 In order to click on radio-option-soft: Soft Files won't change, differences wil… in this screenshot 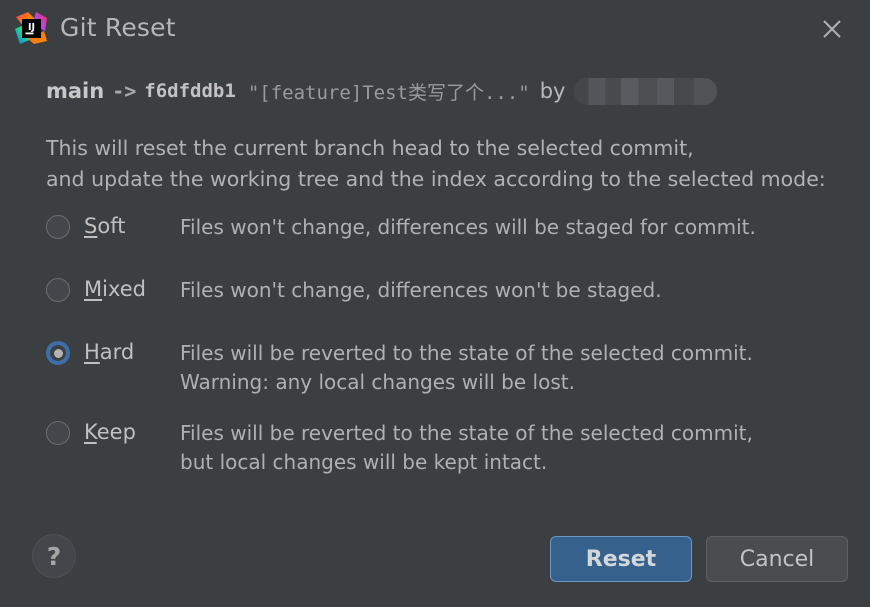, I will do `click(451, 233)`.